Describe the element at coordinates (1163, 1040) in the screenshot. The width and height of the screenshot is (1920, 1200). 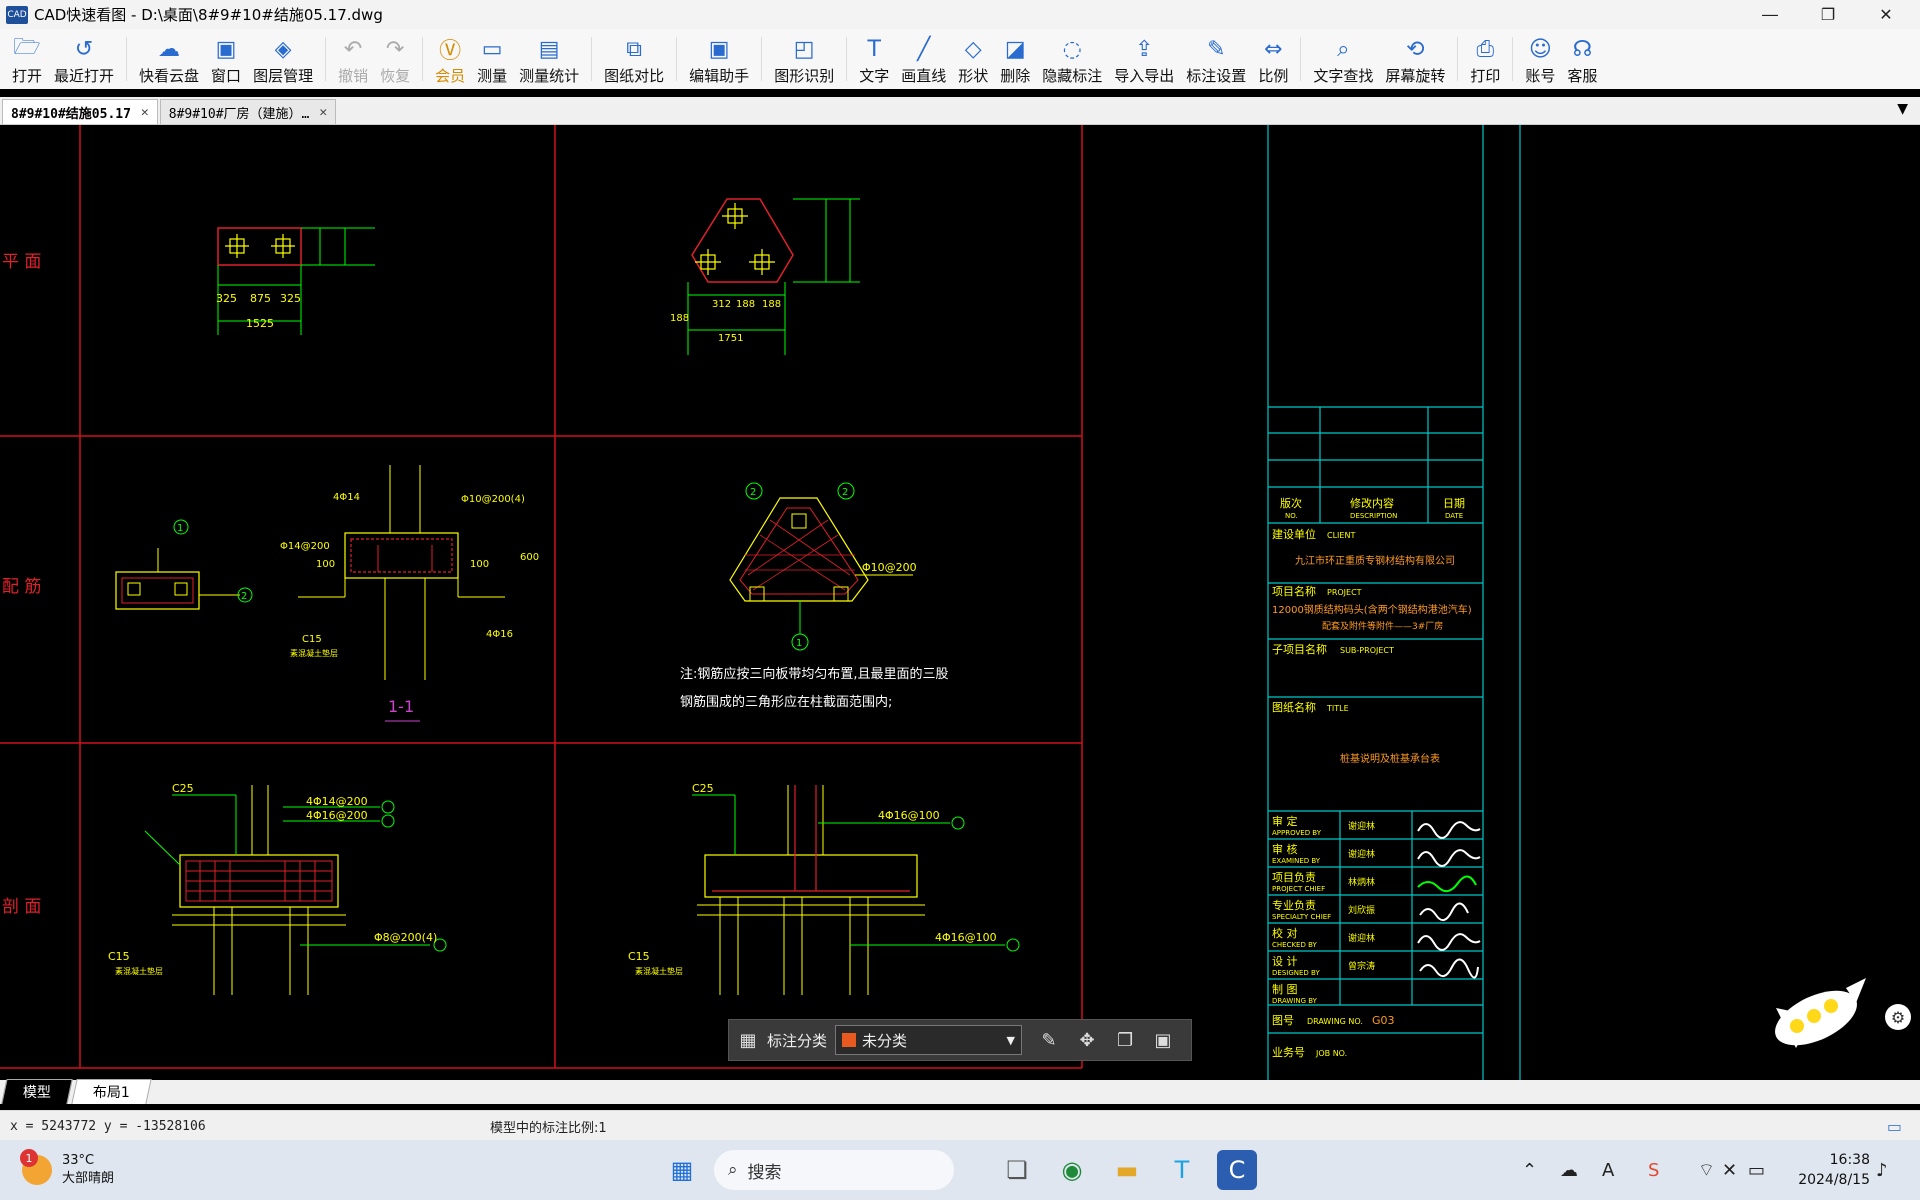
I see `paste-icon: ▣` at that location.